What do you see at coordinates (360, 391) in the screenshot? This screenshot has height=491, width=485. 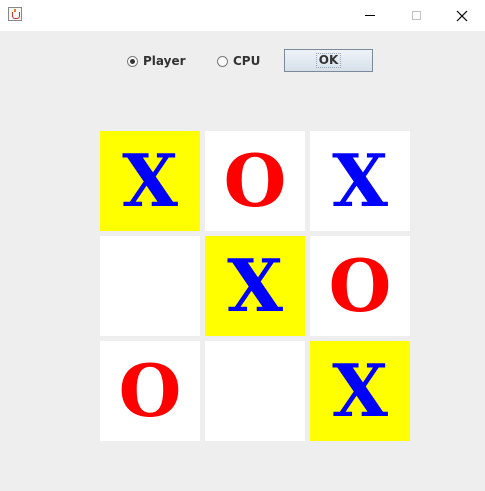 I see `board-cell-3-3: X` at bounding box center [360, 391].